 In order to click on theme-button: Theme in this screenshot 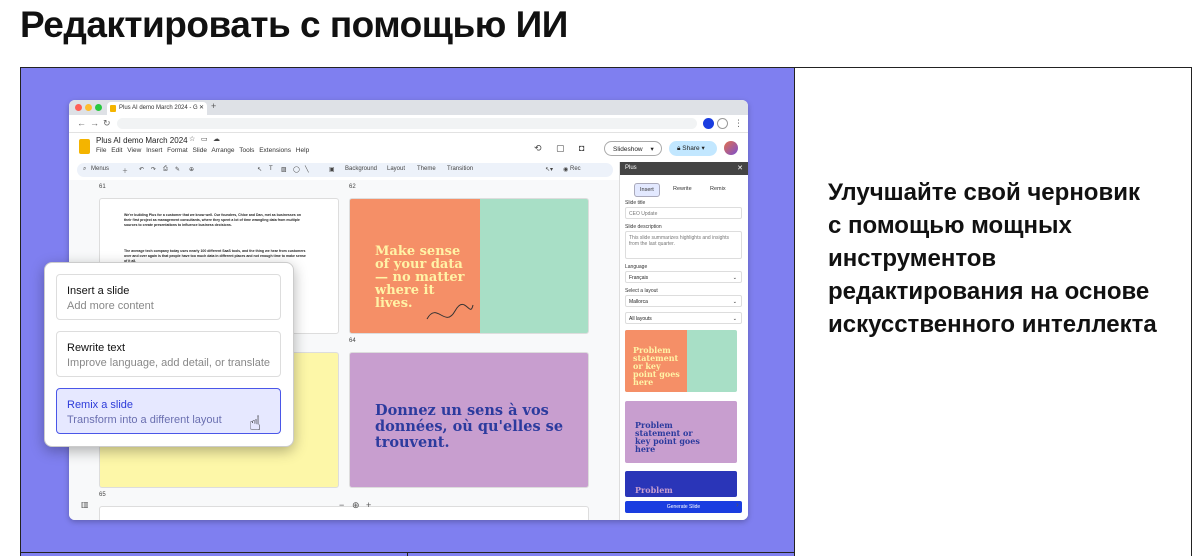, I will do `click(426, 169)`.